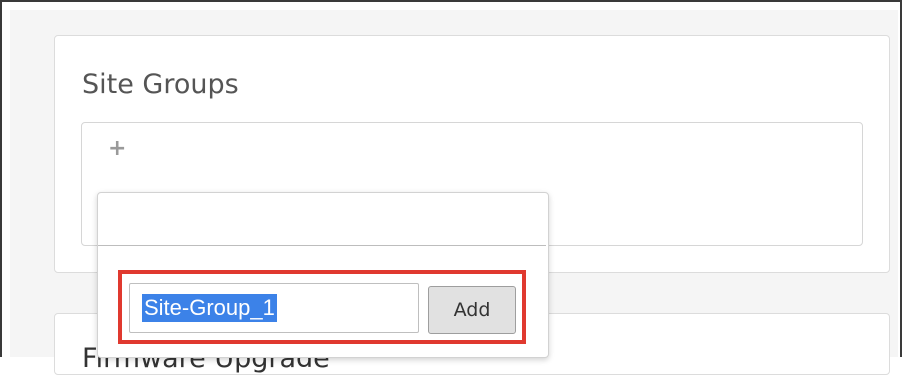 The image size is (902, 375). Describe the element at coordinates (472, 310) in the screenshot. I see `add-button: Add` at that location.